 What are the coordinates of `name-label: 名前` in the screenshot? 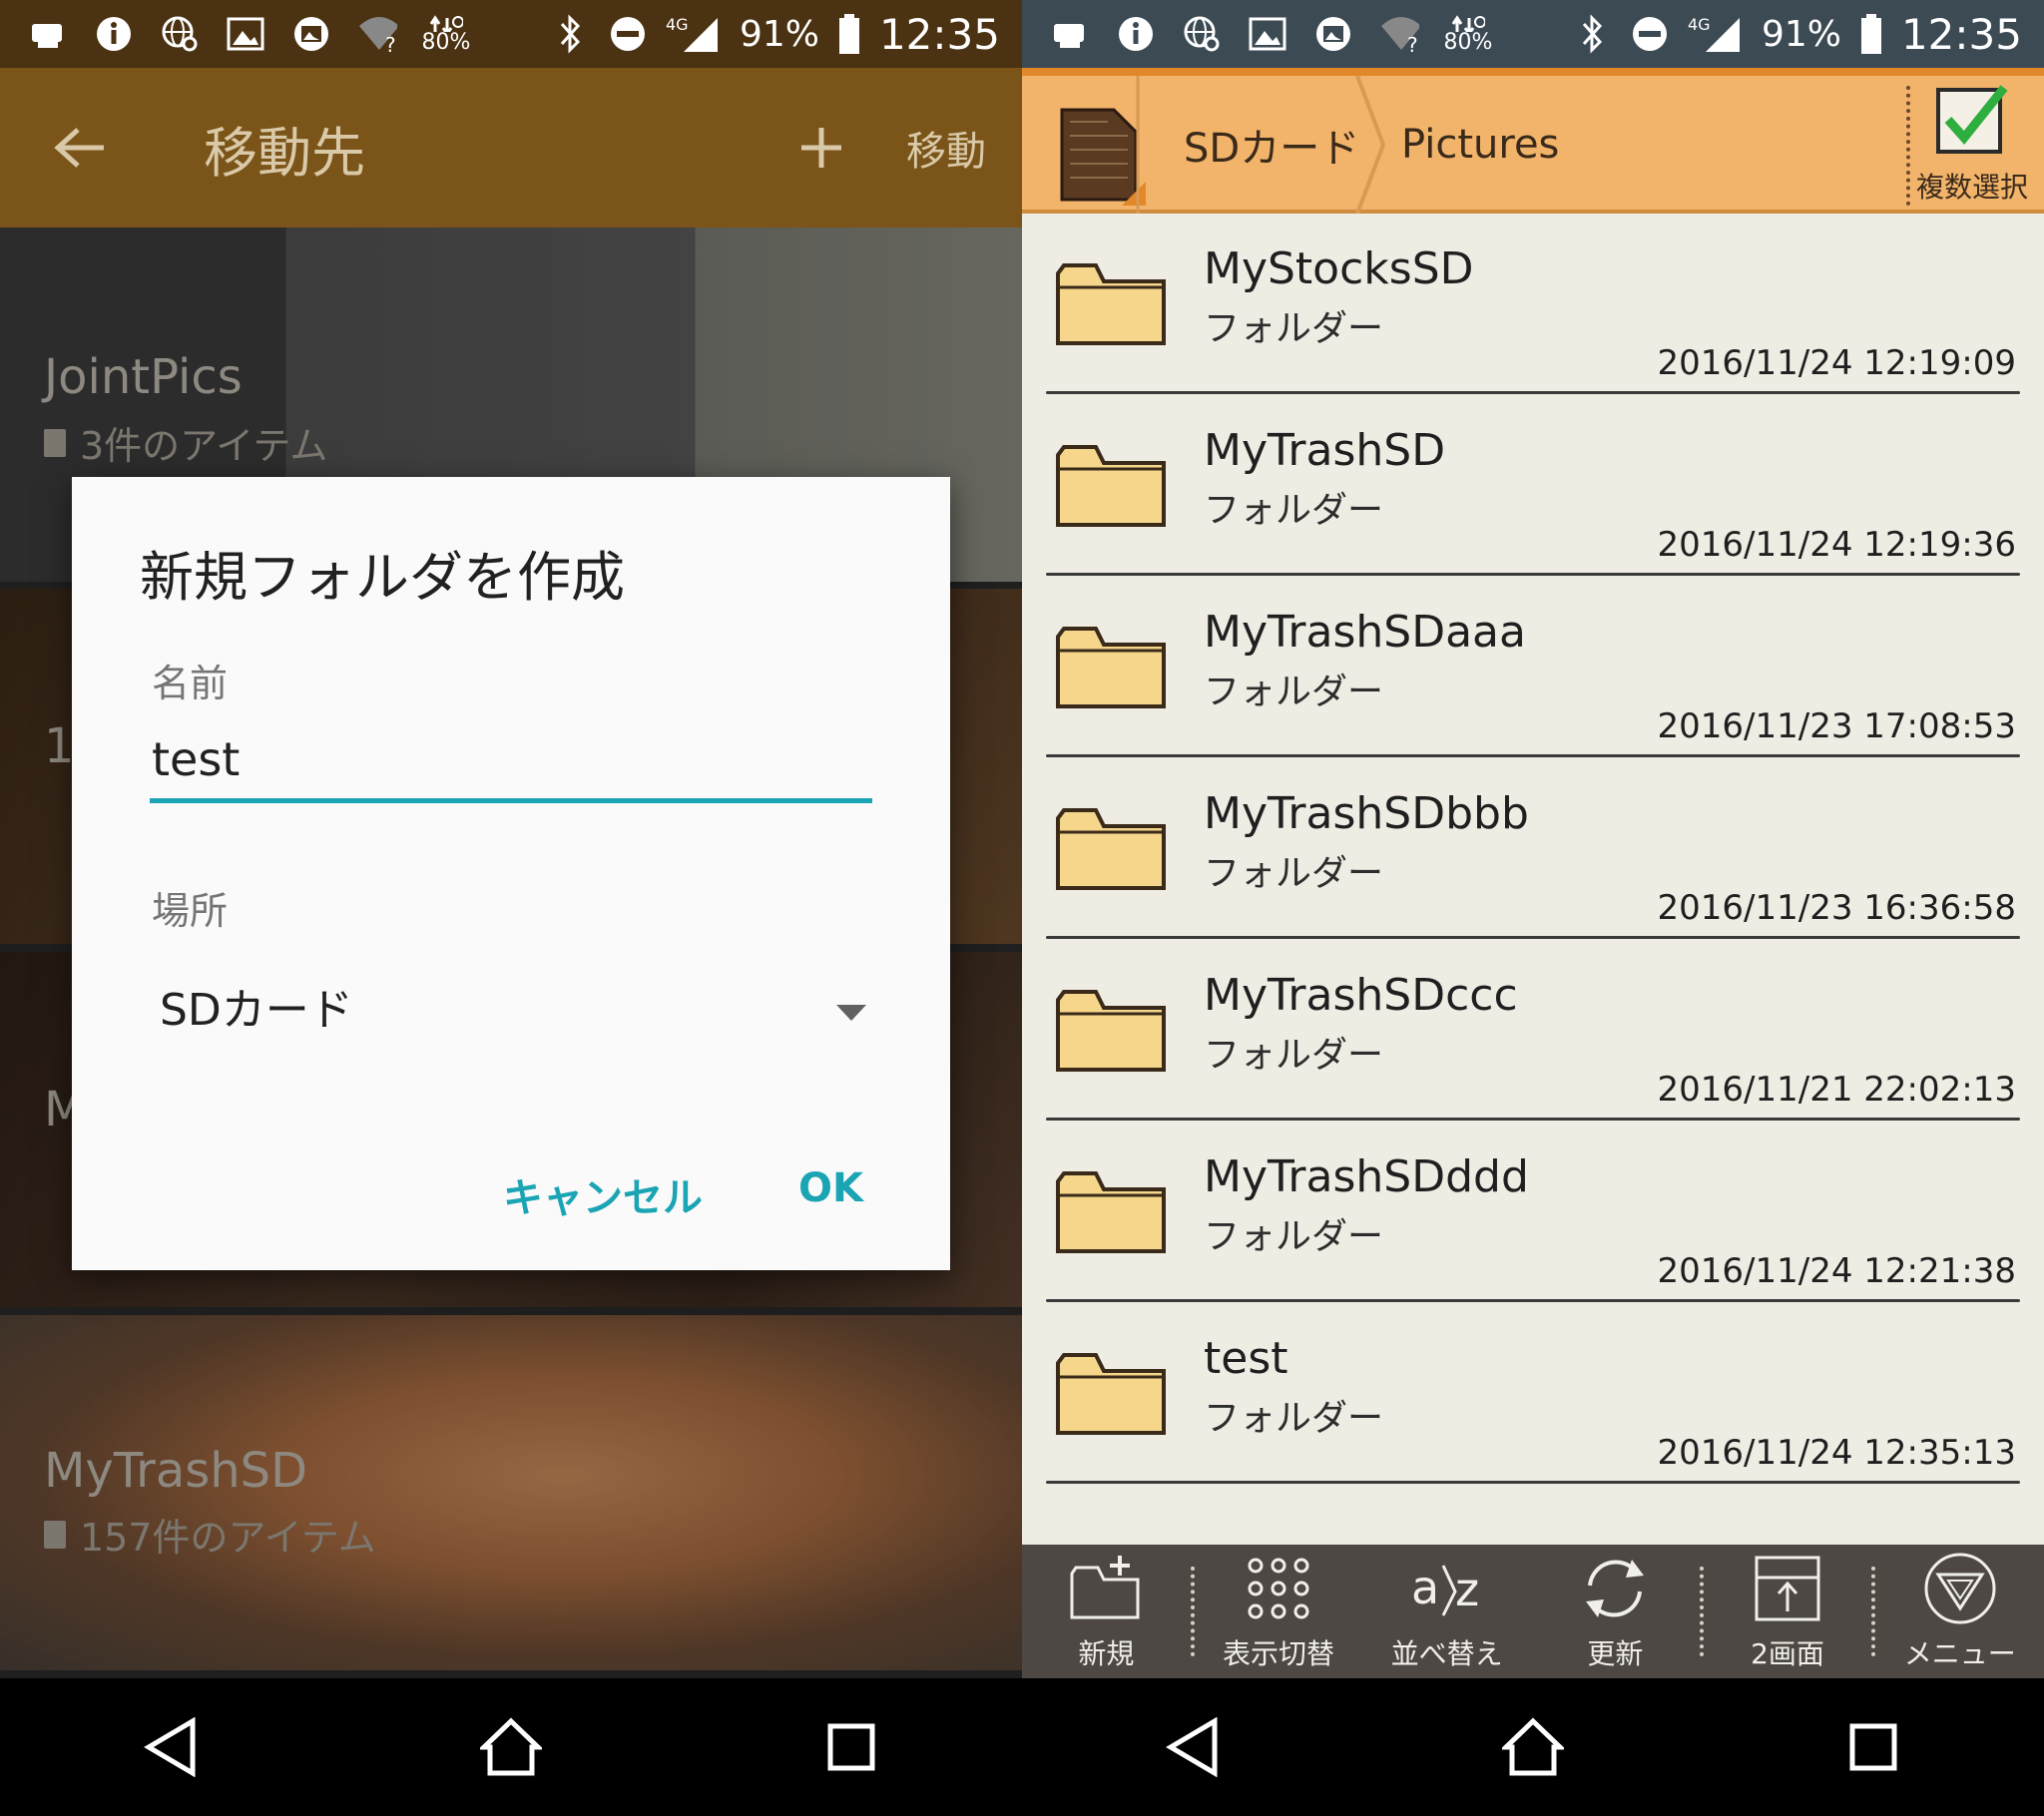 It's located at (190, 683).